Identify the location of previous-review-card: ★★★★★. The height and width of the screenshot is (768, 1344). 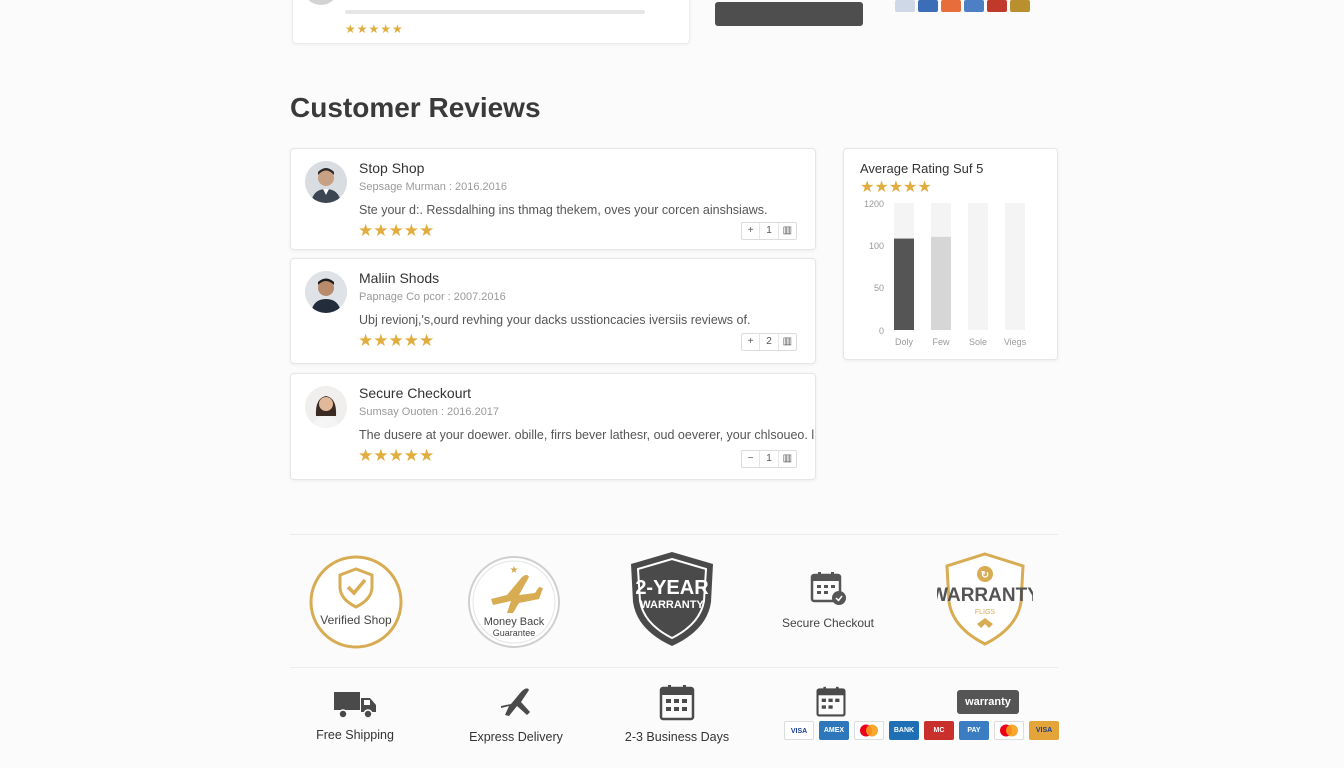
(491, 22).